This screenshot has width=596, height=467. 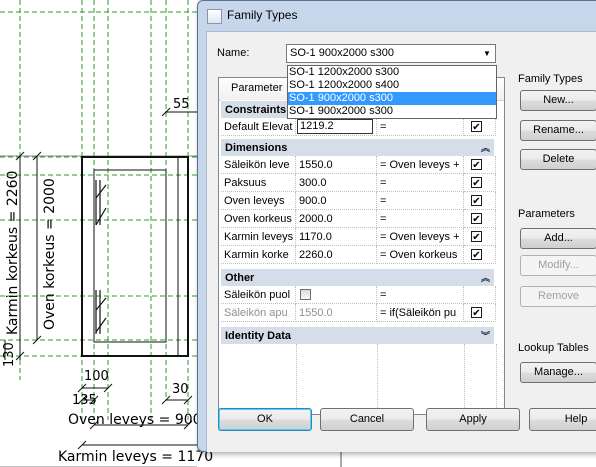 I want to click on row-oven-leveys: Oven leveys 900.0 = ✔, so click(x=358, y=201).